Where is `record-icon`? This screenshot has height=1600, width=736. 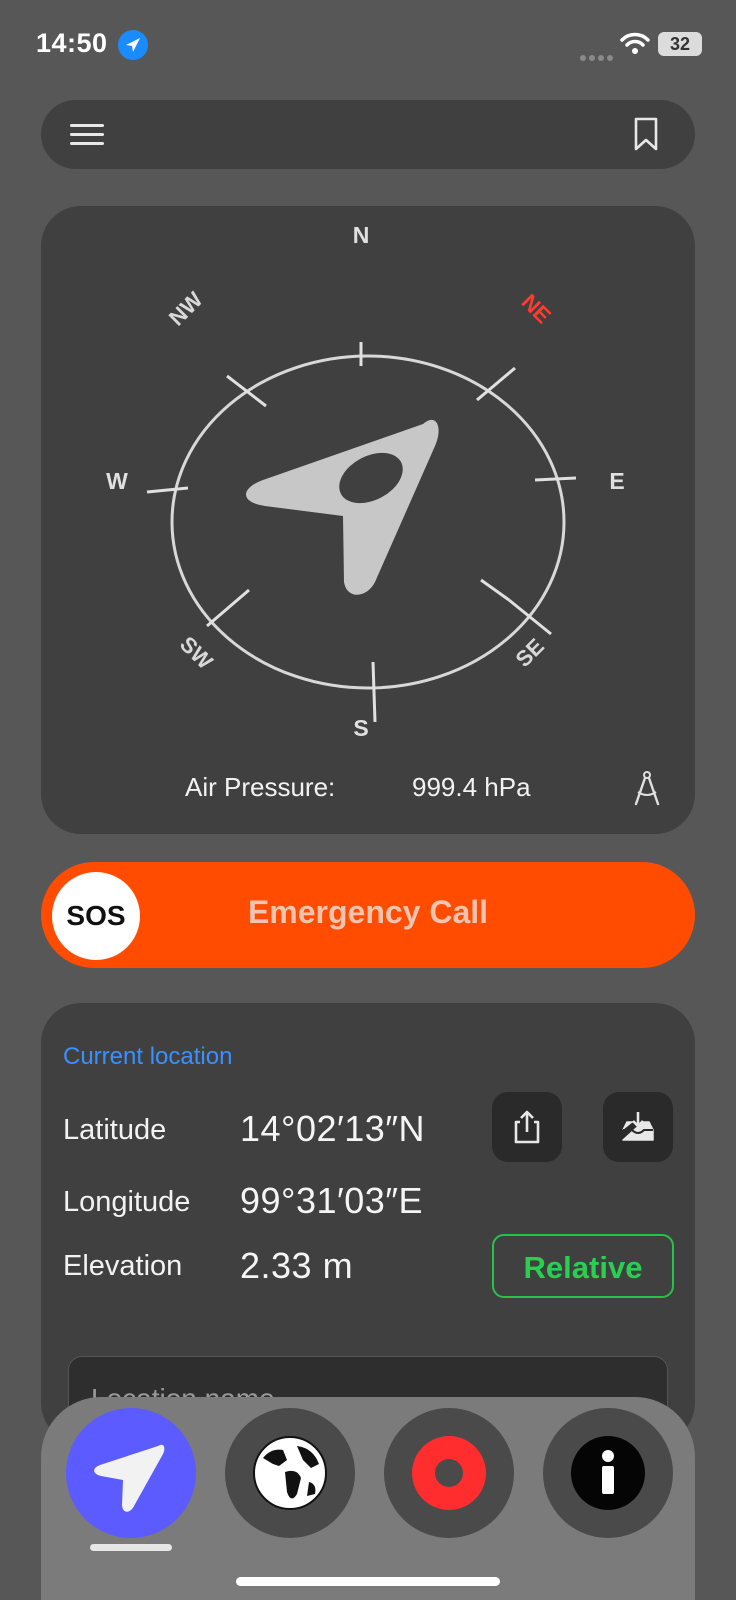 record-icon is located at coordinates (449, 1473).